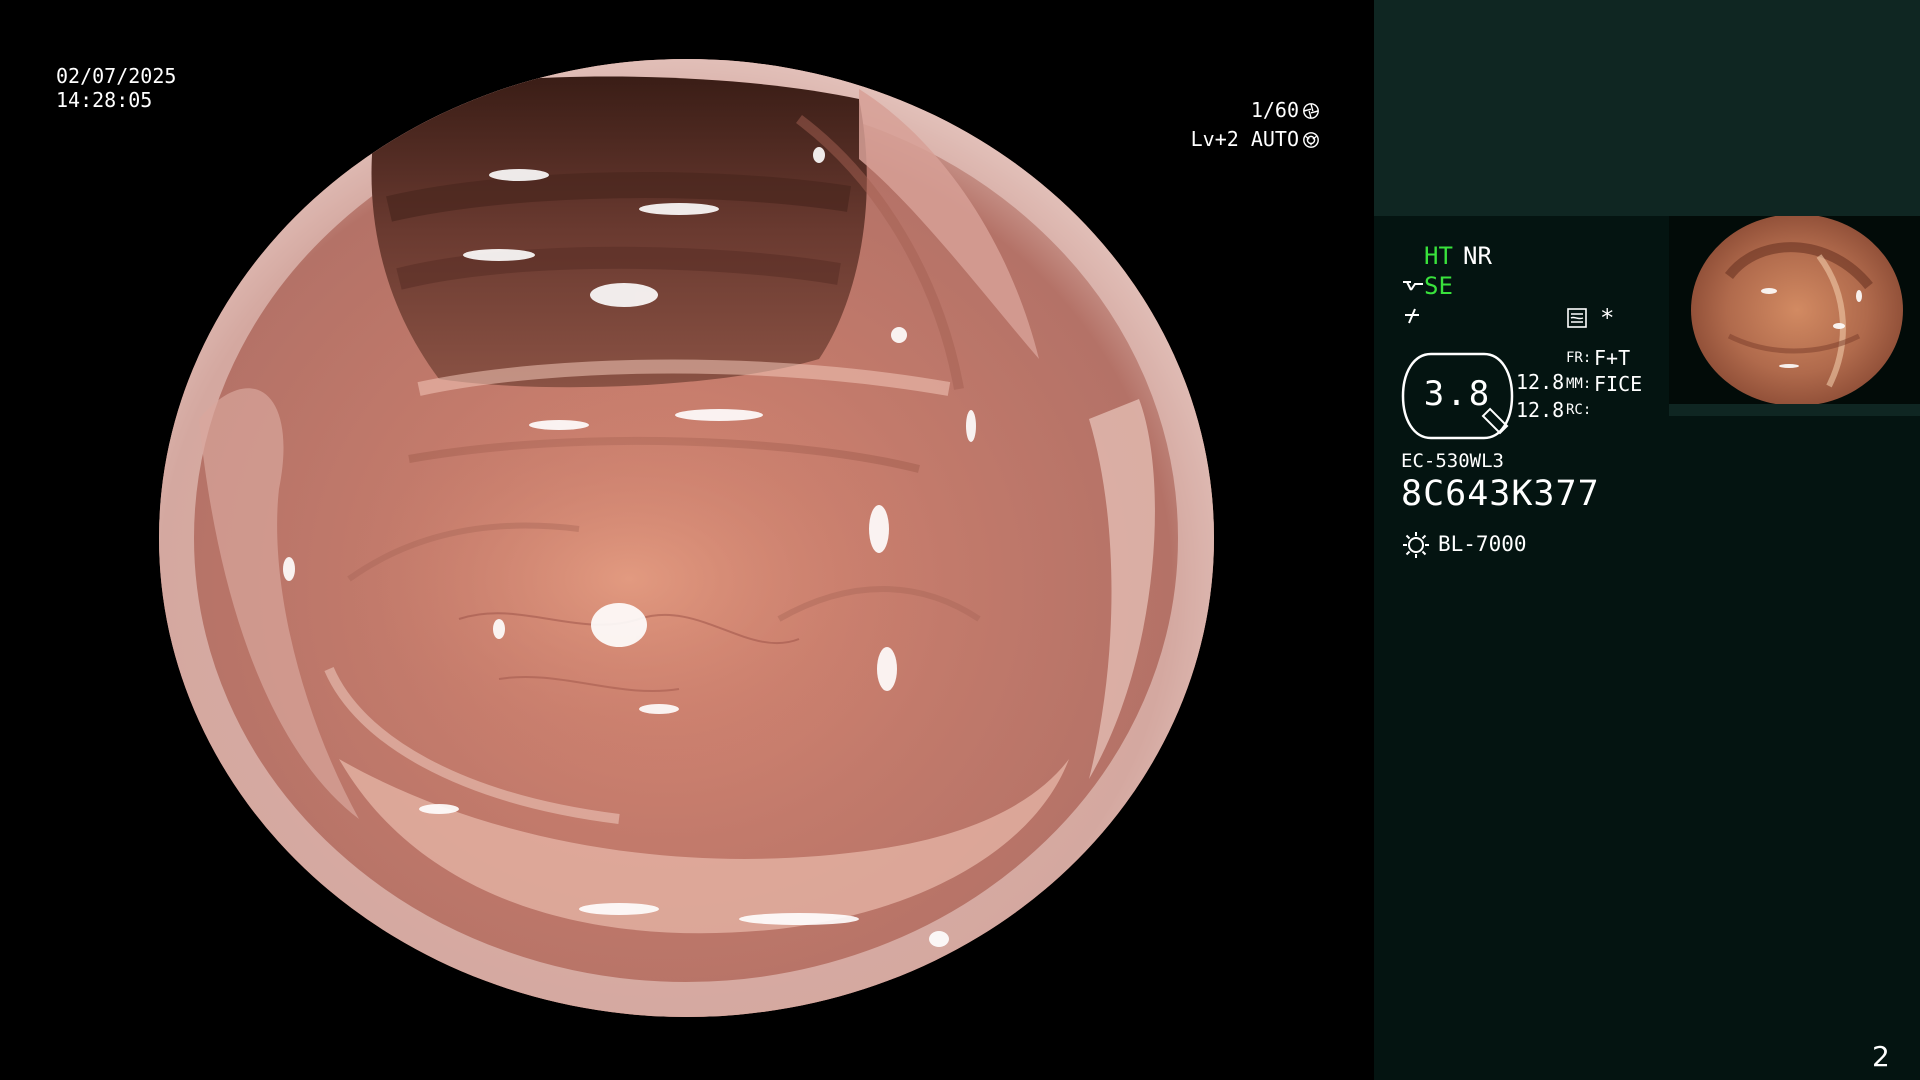 The image size is (1920, 1080). What do you see at coordinates (1500, 494) in the screenshot?
I see `scope-serial: 8C643K377` at bounding box center [1500, 494].